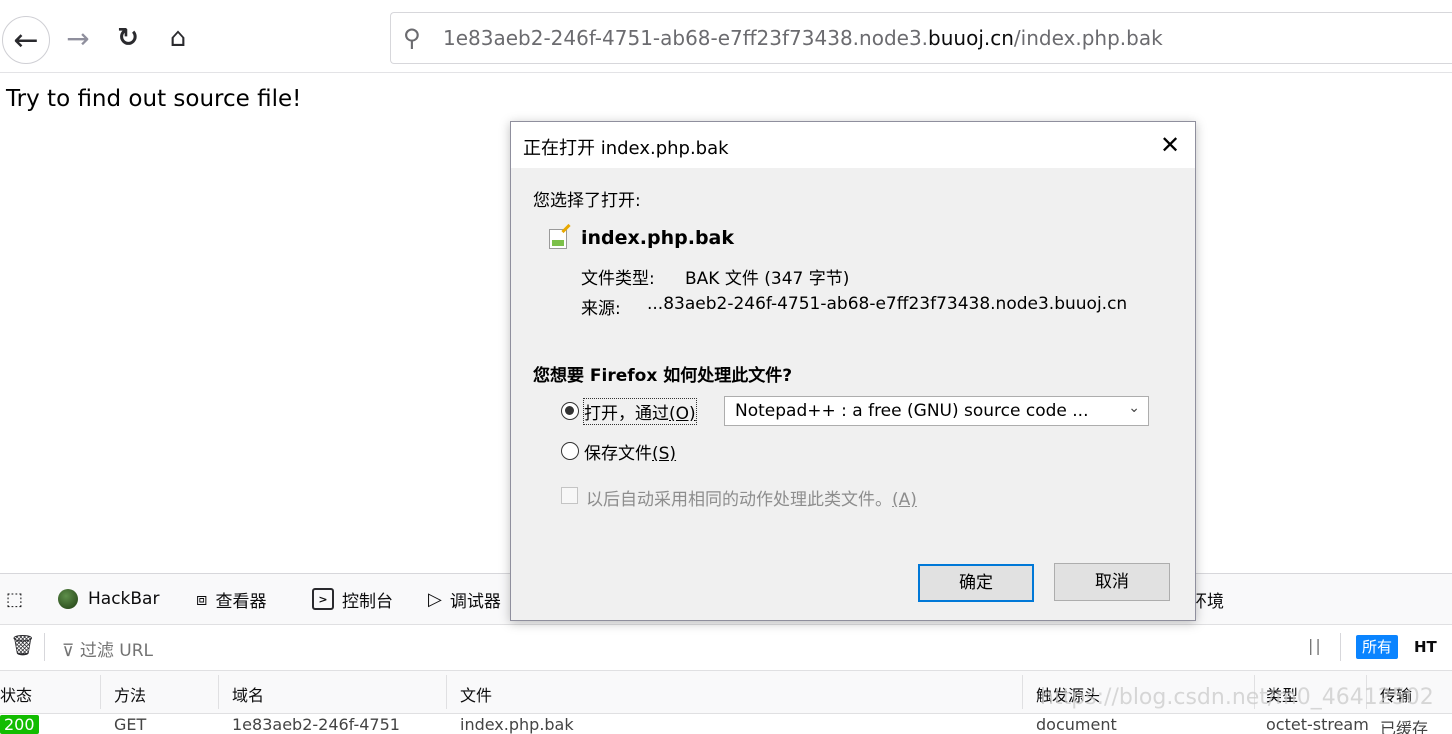 The image size is (1452, 734). Describe the element at coordinates (726, 648) in the screenshot. I see `network-filterbar: 🗑 ⊽ 过滤 URL || 所有 HT` at that location.